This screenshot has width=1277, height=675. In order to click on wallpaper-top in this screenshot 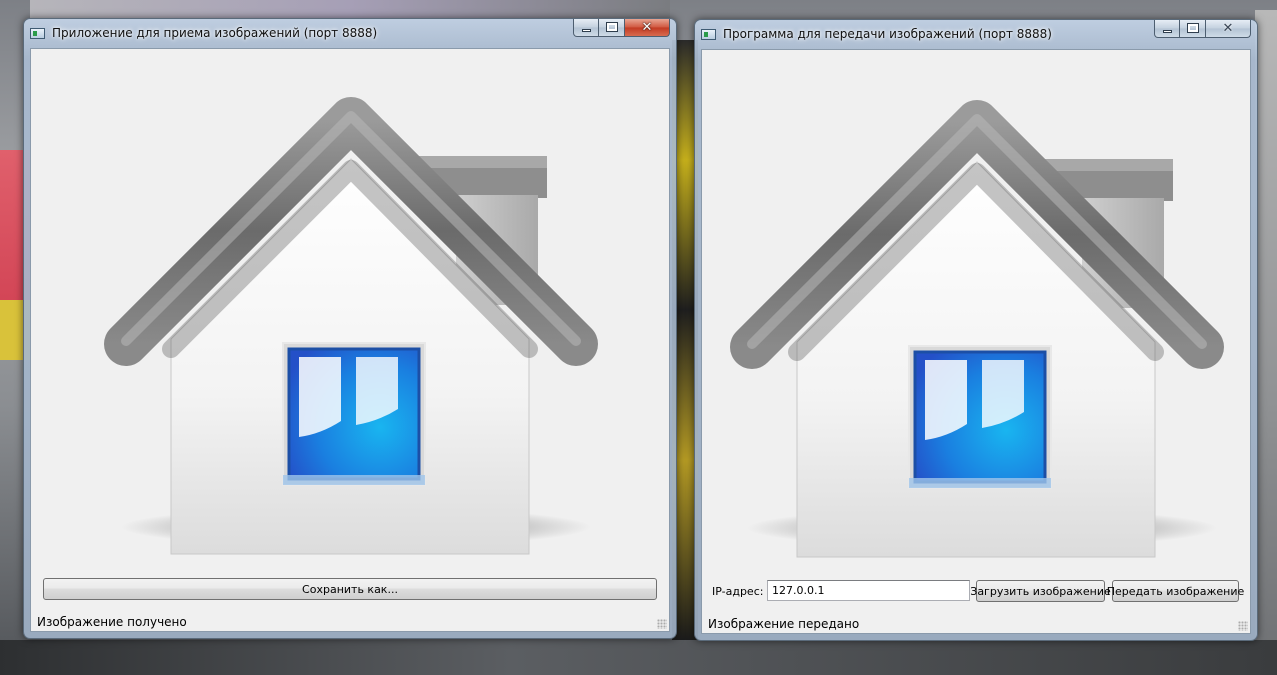, I will do `click(350, 9)`.